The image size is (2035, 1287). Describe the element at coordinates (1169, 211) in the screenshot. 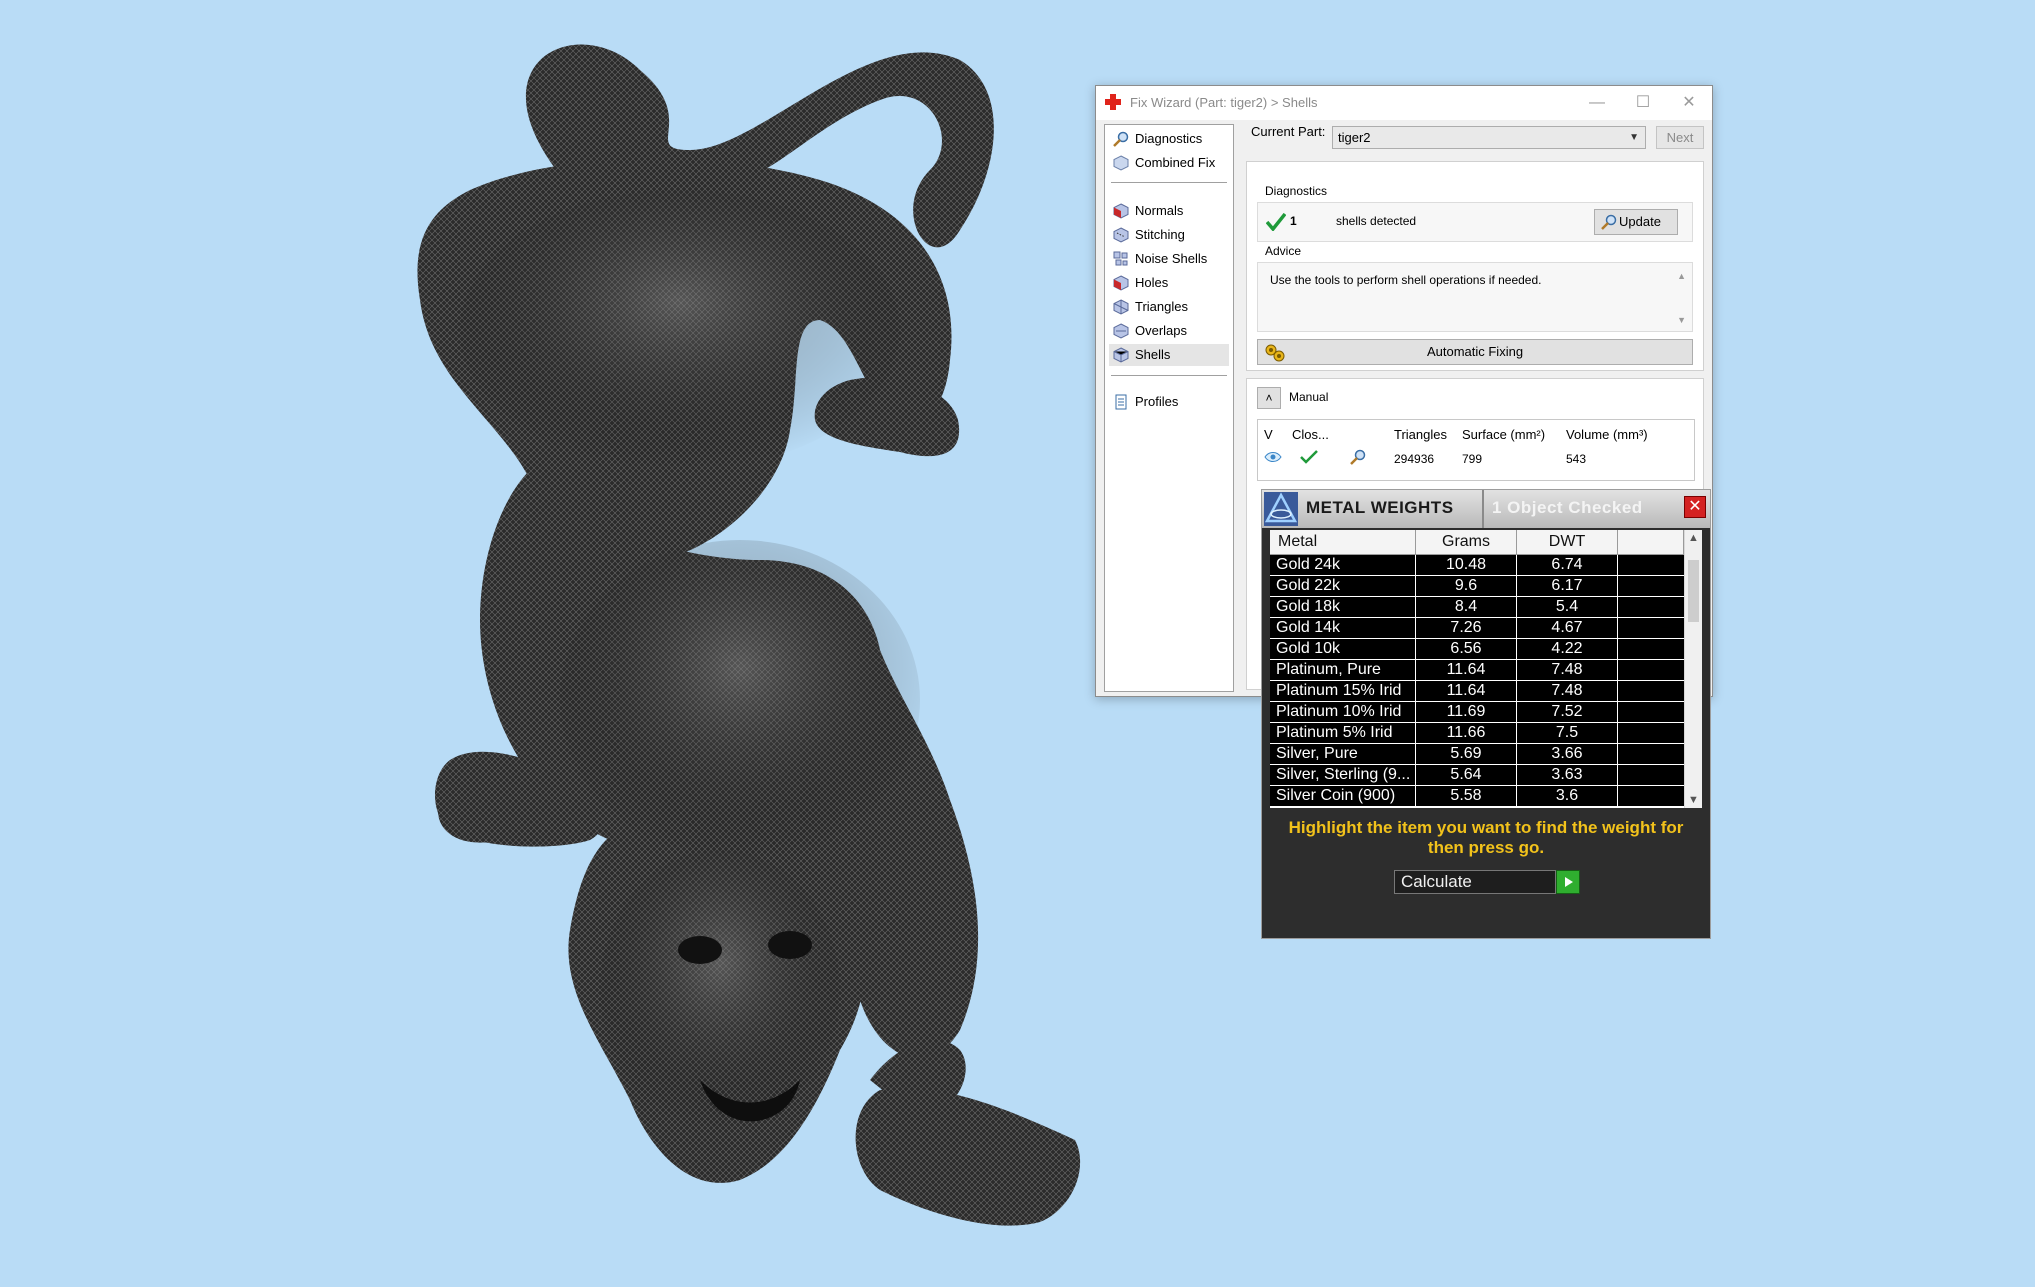

I see `sidebar-item-normals: Normals` at that location.